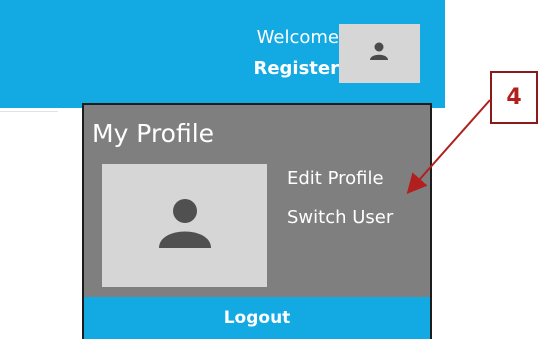 This screenshot has height=339, width=540. I want to click on profile-avatar, so click(184, 225).